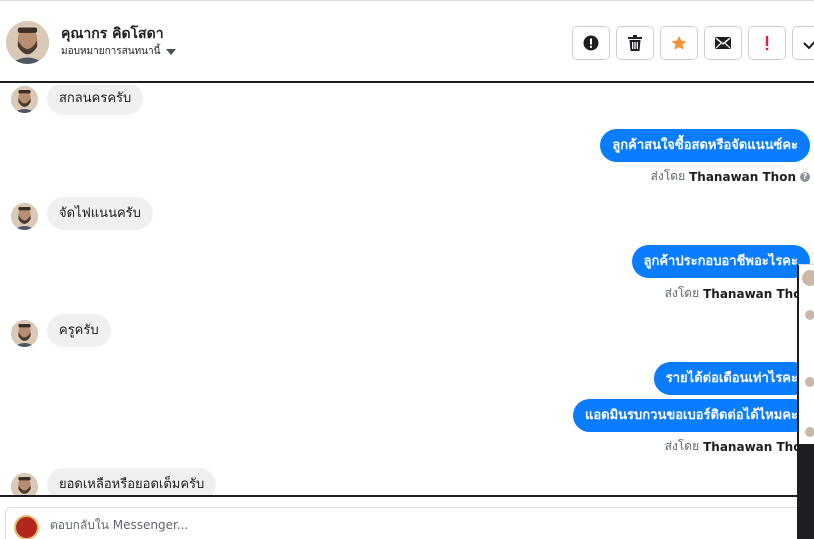 Image resolution: width=814 pixels, height=539 pixels. I want to click on alert-circle-icon, so click(591, 43).